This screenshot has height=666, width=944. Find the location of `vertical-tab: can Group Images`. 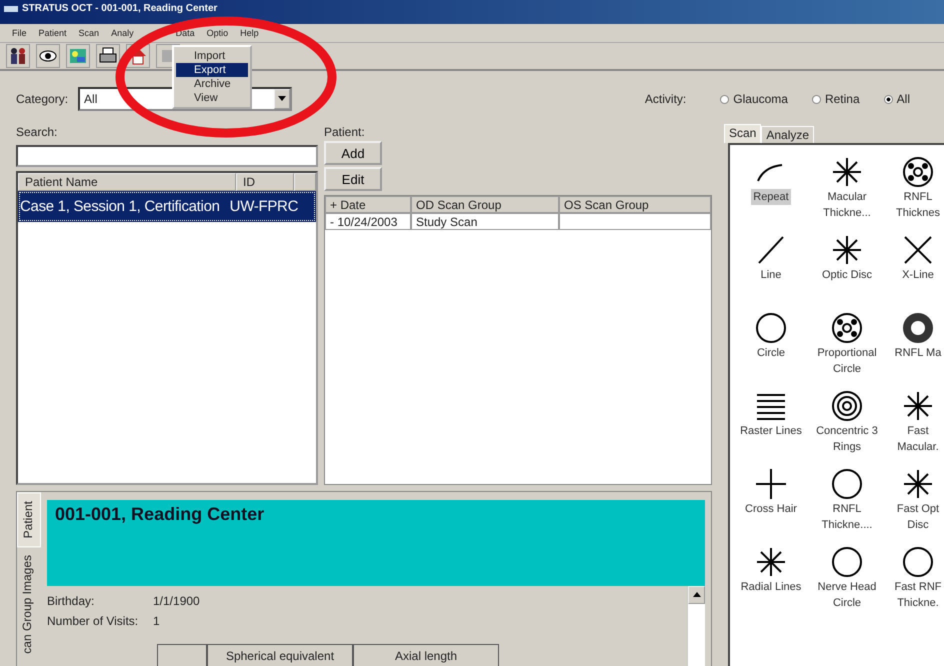

vertical-tab: can Group Images is located at coordinates (29, 604).